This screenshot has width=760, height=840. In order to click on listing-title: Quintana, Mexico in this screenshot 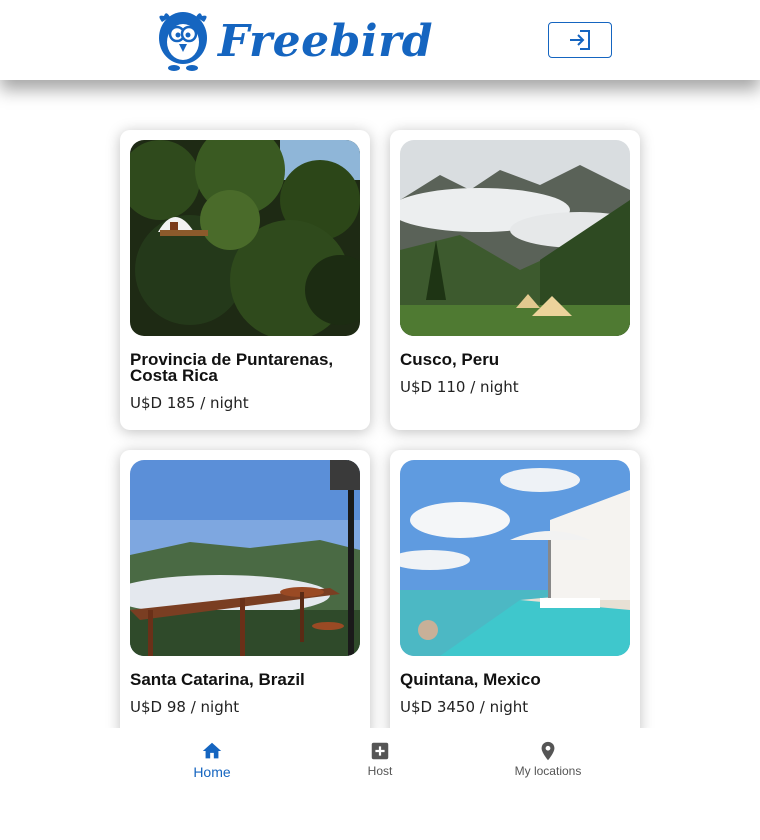, I will do `click(515, 679)`.